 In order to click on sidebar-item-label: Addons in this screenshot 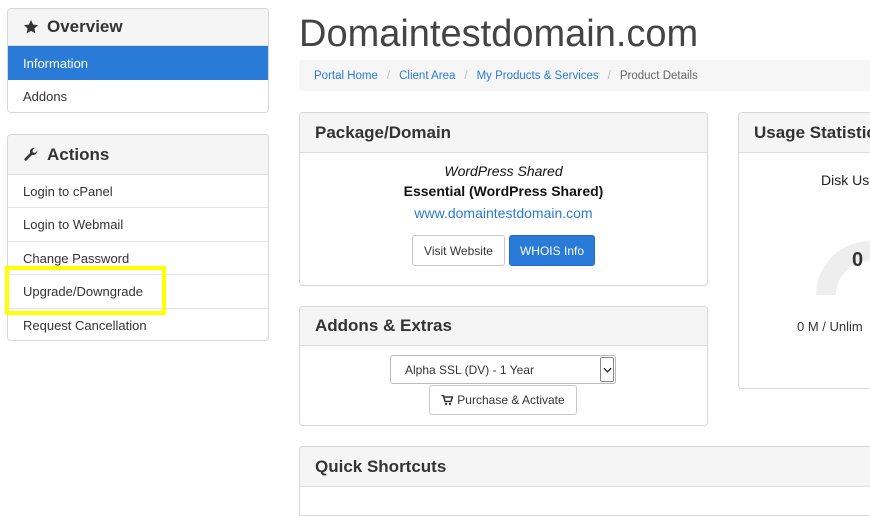, I will do `click(45, 96)`.